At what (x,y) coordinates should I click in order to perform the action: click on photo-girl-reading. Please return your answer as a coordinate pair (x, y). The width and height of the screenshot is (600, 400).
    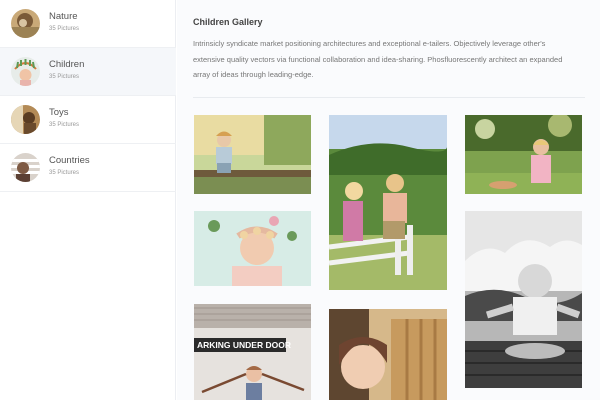
    Looking at the image, I should click on (388, 354).